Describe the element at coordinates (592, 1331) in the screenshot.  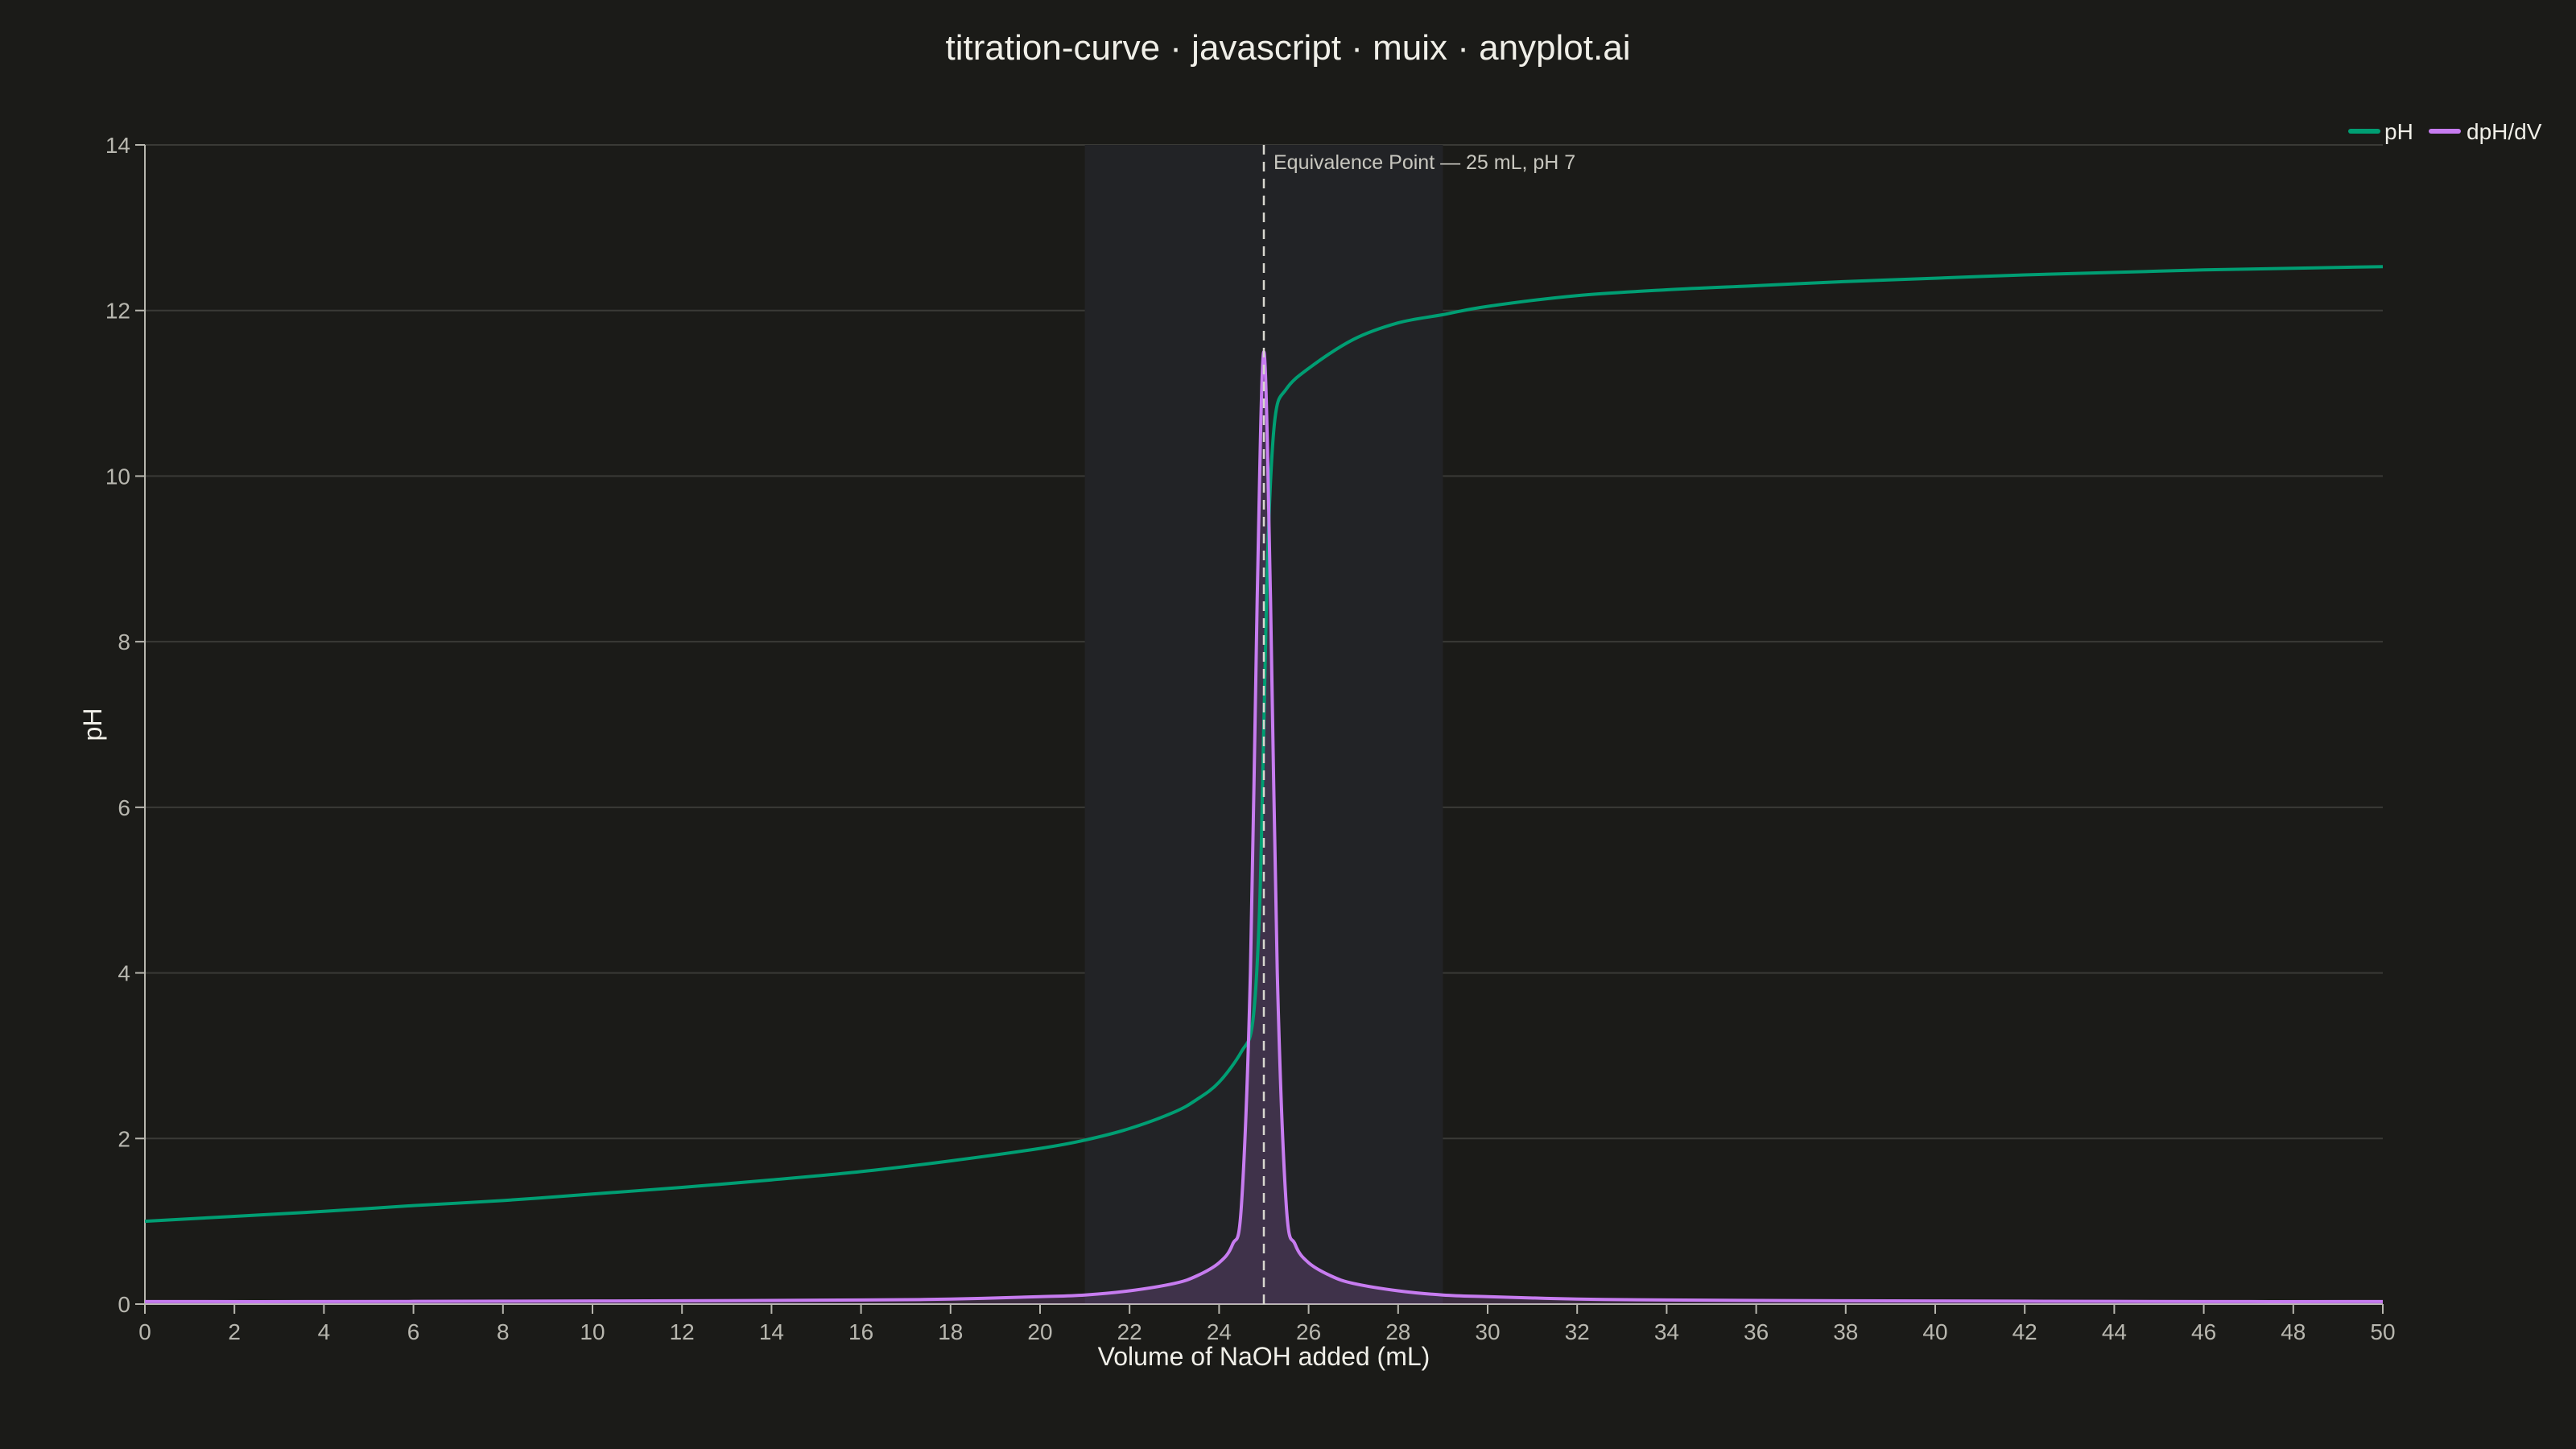
I see `x-tick-label-10: 10` at that location.